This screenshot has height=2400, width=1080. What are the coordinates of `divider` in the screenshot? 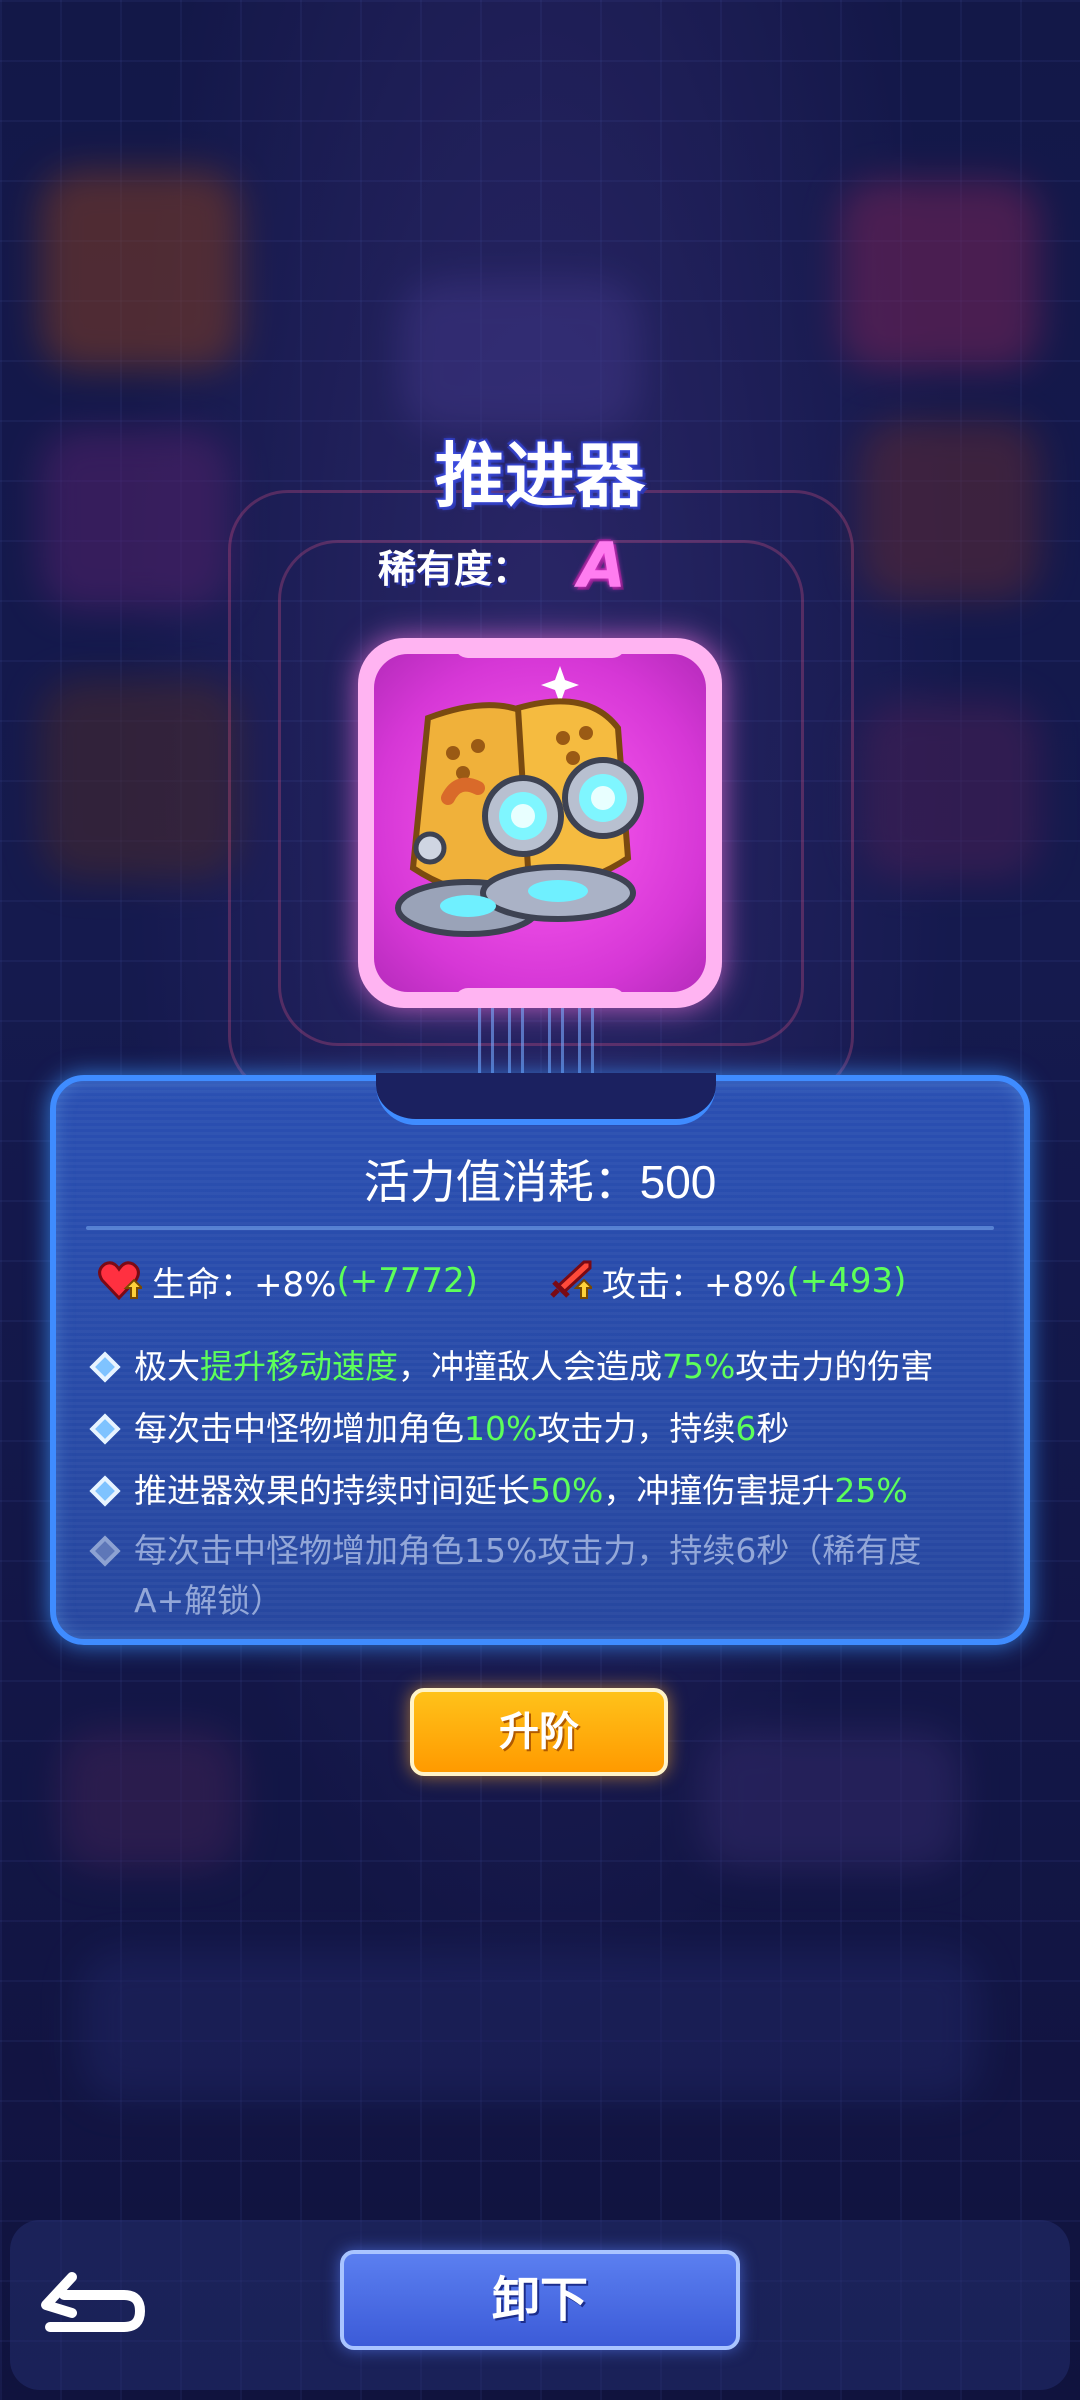 It's located at (540, 1228).